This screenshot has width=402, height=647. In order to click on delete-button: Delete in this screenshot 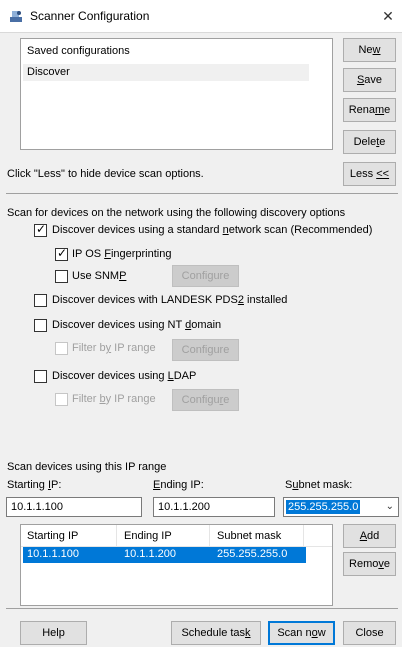, I will do `click(369, 142)`.